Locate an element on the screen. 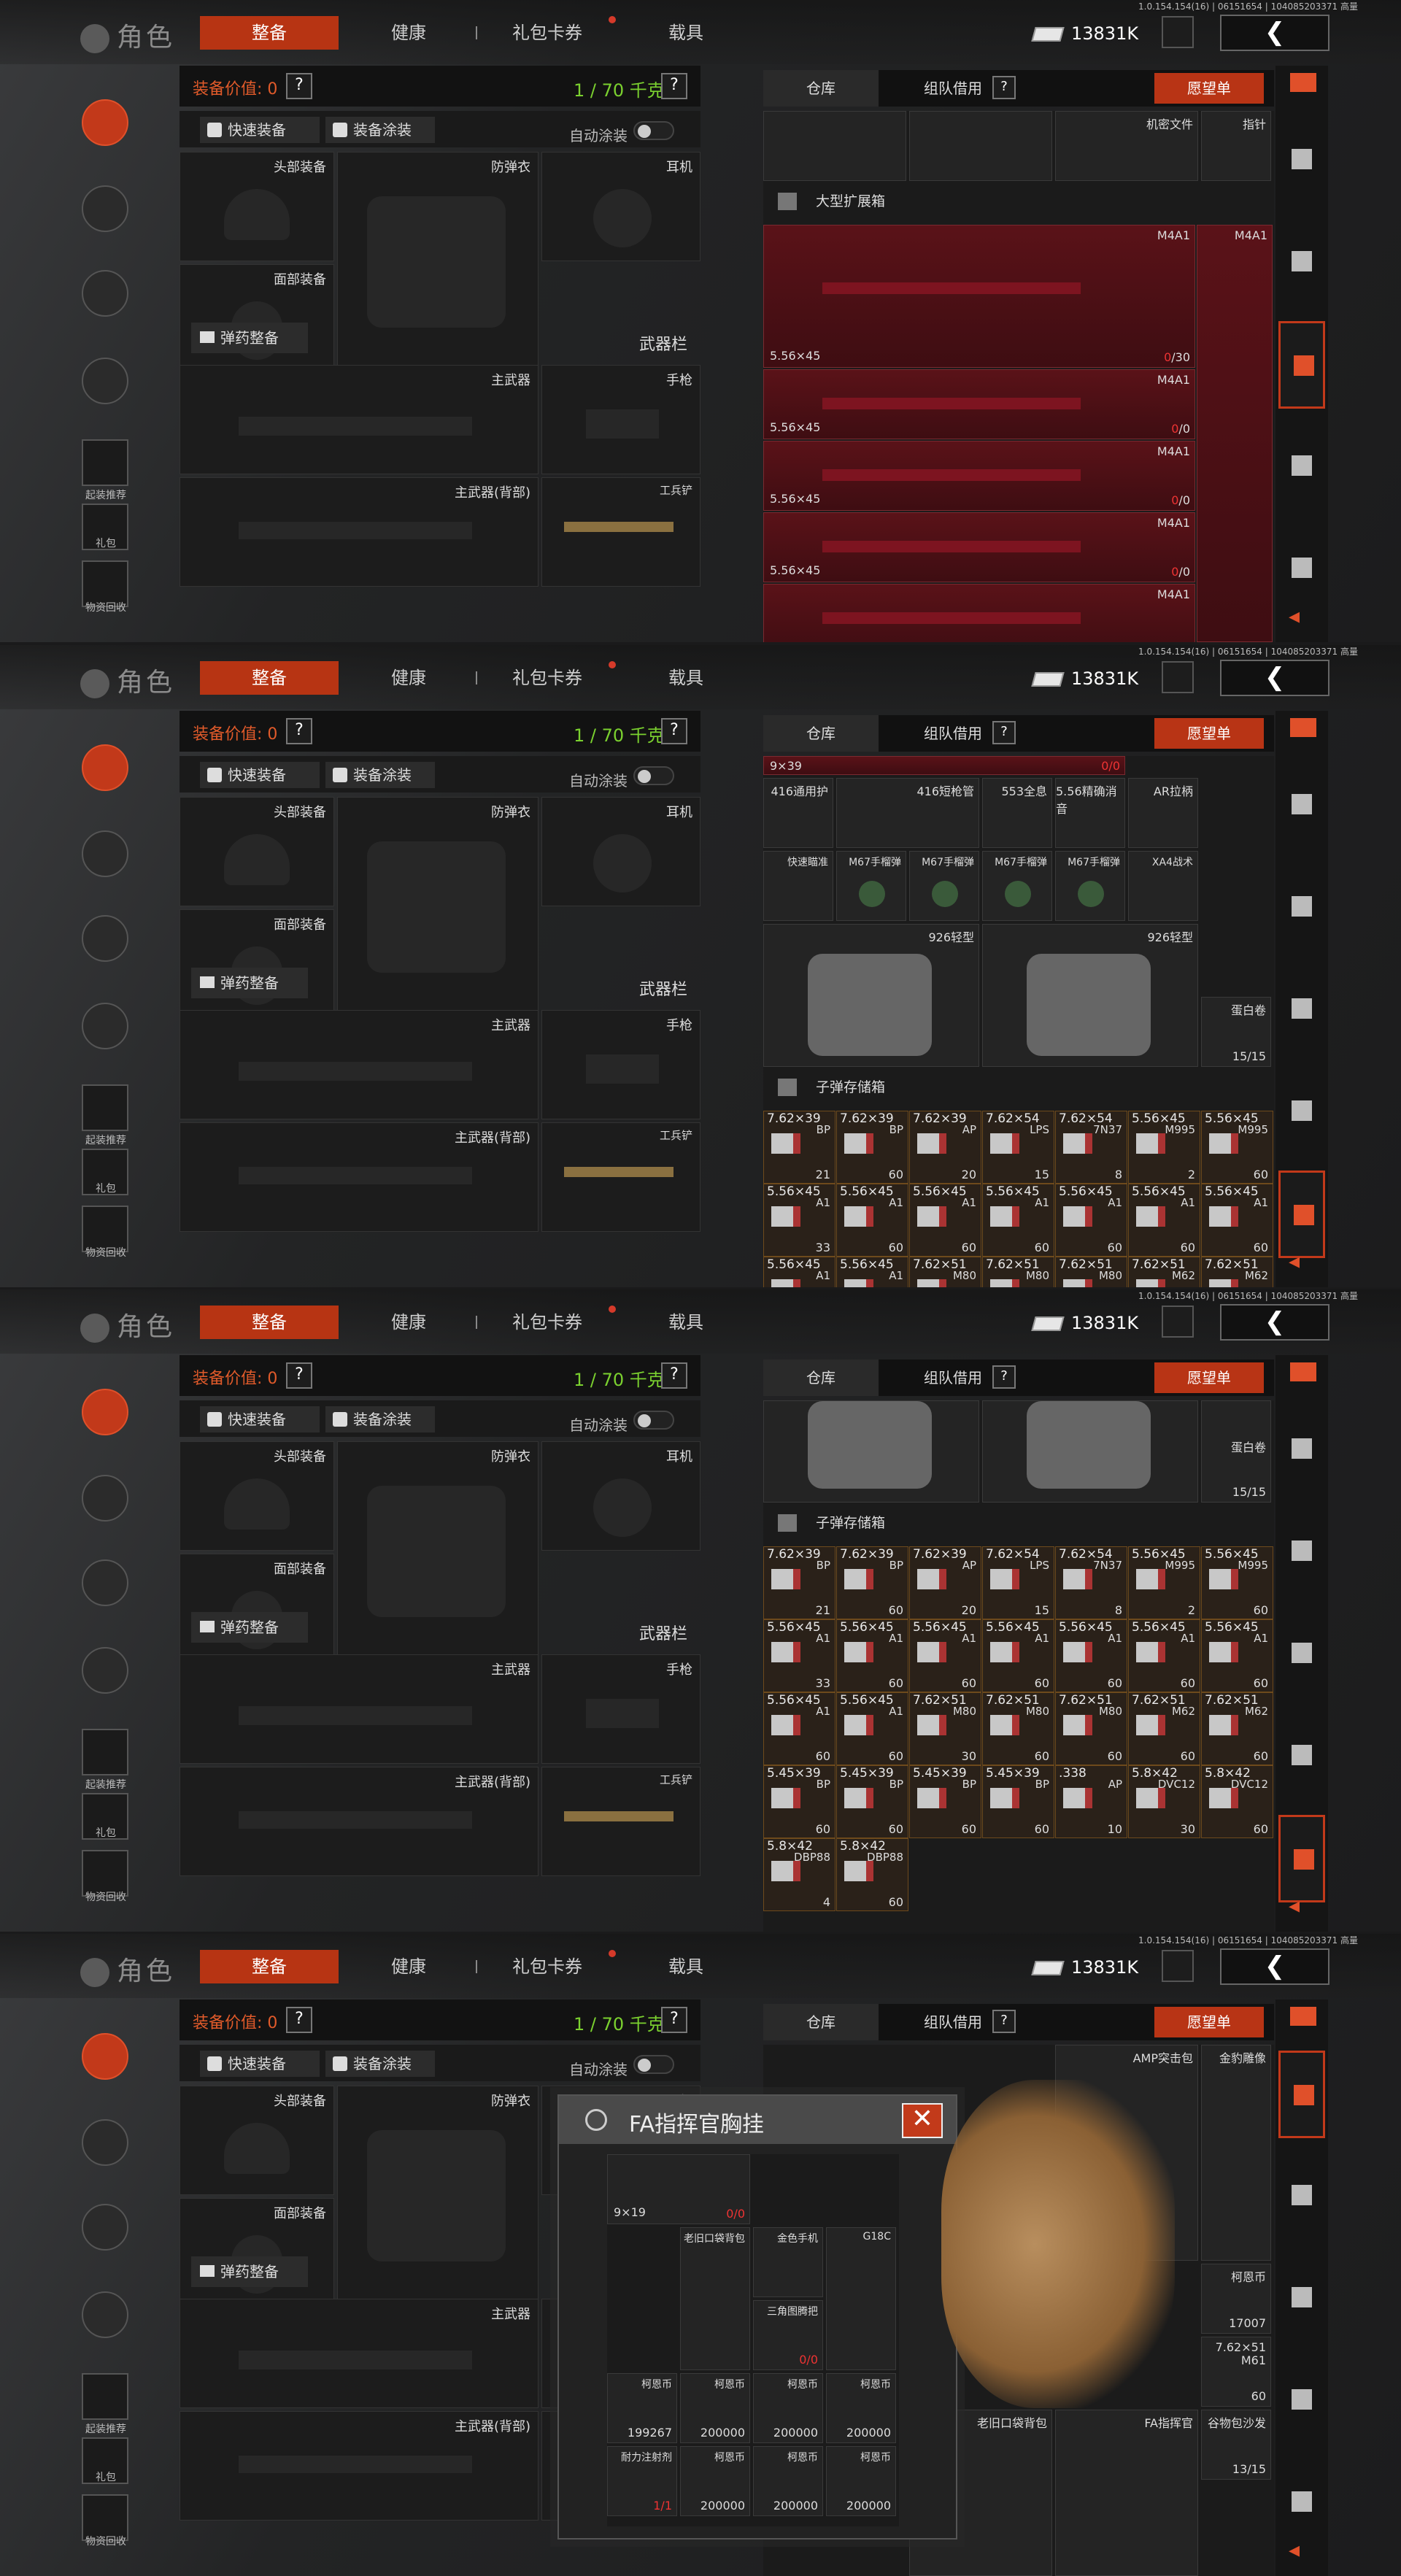 The image size is (1401, 2576). ammo-item: 5.56×45 M995 2 is located at coordinates (1164, 1147).